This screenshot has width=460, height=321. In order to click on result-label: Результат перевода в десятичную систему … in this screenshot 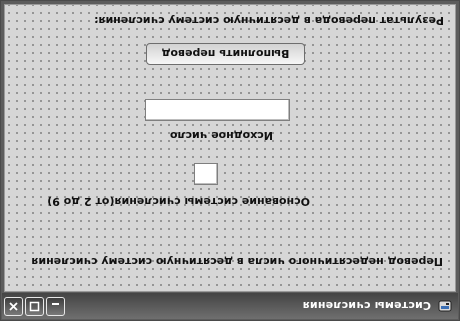, I will do `click(269, 20)`.